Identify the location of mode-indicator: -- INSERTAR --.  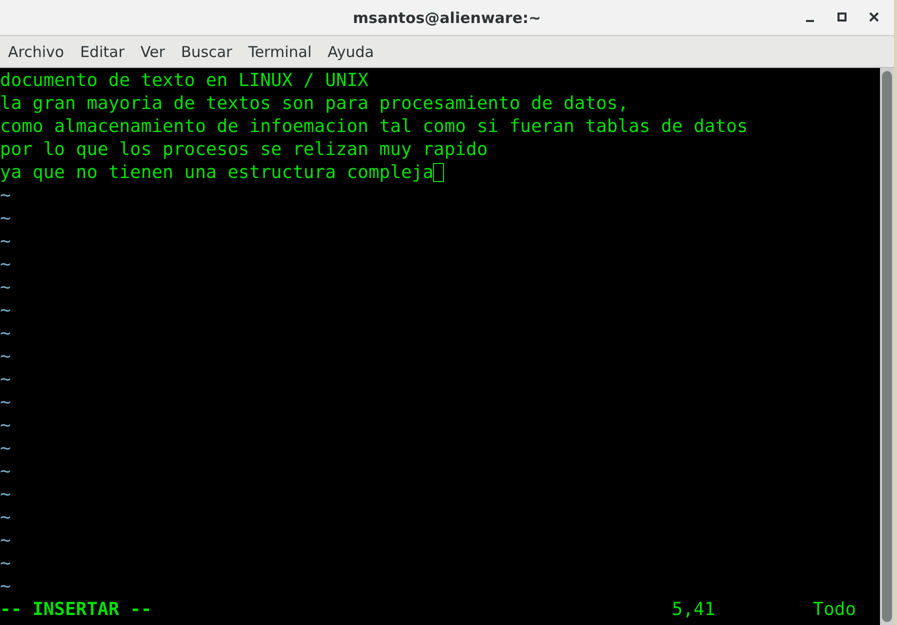
(76, 609).